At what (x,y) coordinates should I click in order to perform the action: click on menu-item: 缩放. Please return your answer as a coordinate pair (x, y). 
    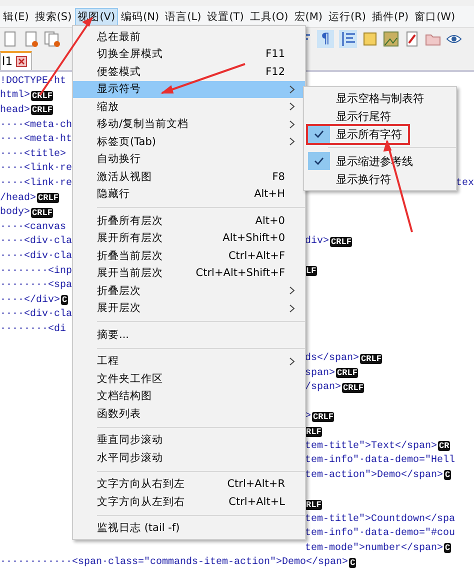
    Looking at the image, I should click on (189, 107).